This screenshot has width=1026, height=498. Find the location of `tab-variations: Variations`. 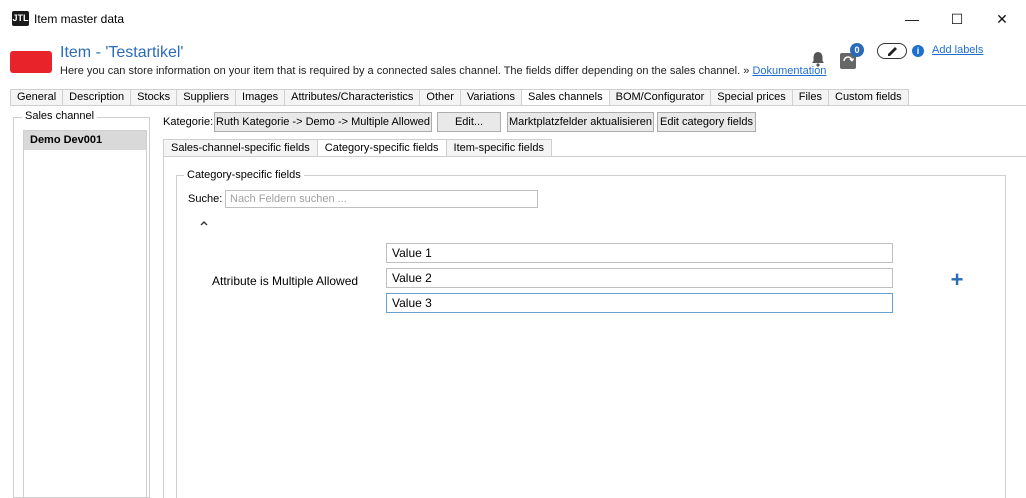

tab-variations: Variations is located at coordinates (490, 97).